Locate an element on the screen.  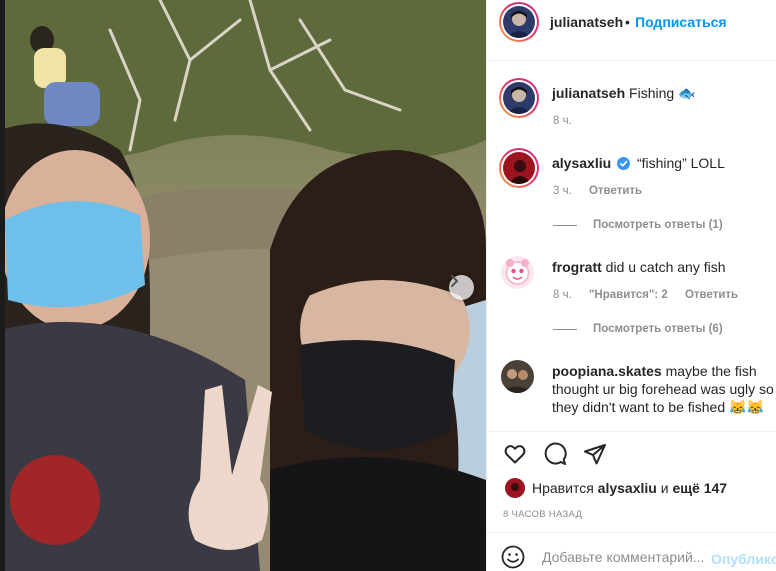
publish-button: Опублико is located at coordinates (743, 559).